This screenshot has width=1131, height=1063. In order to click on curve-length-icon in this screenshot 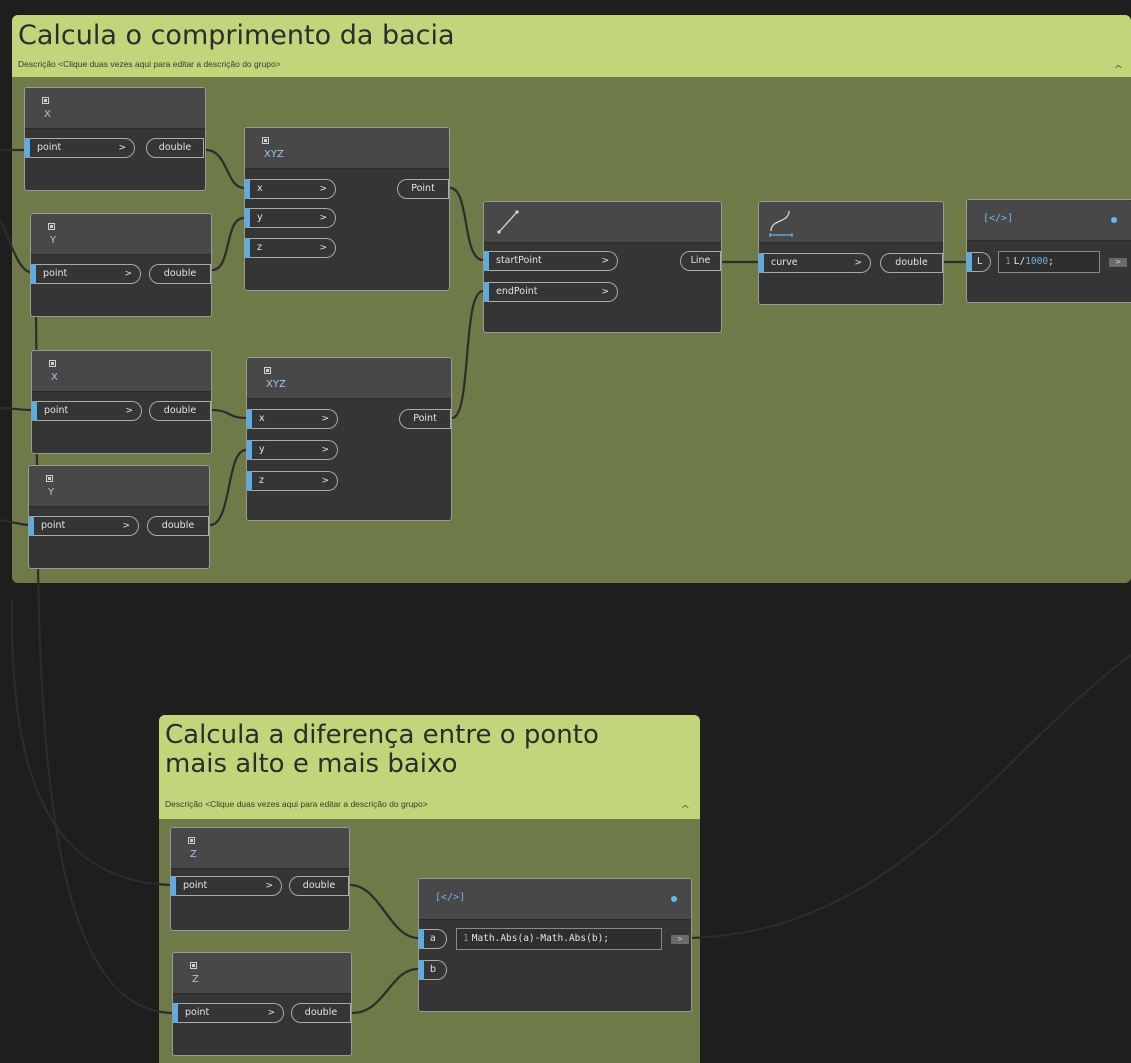, I will do `click(781, 223)`.